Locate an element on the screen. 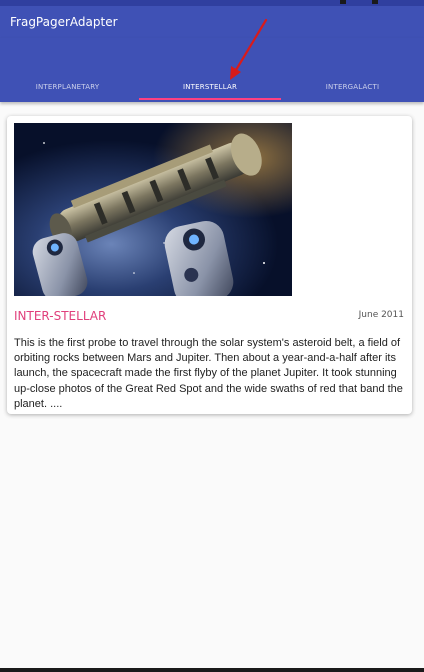  tab-intergalactic: INTERGALACTI is located at coordinates (352, 89).